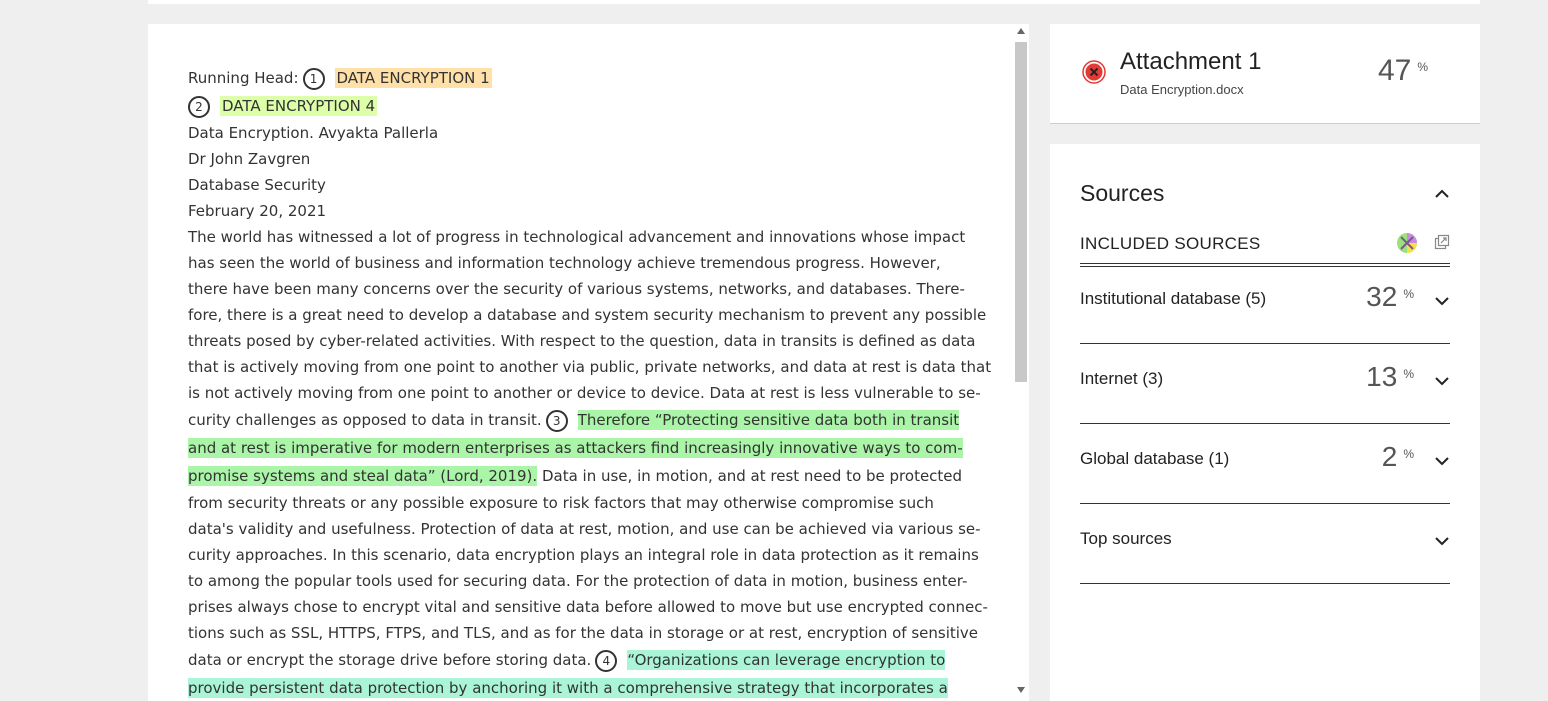 The height and width of the screenshot is (701, 1548). Describe the element at coordinates (1122, 193) in the screenshot. I see `sources-title: Sources` at that location.